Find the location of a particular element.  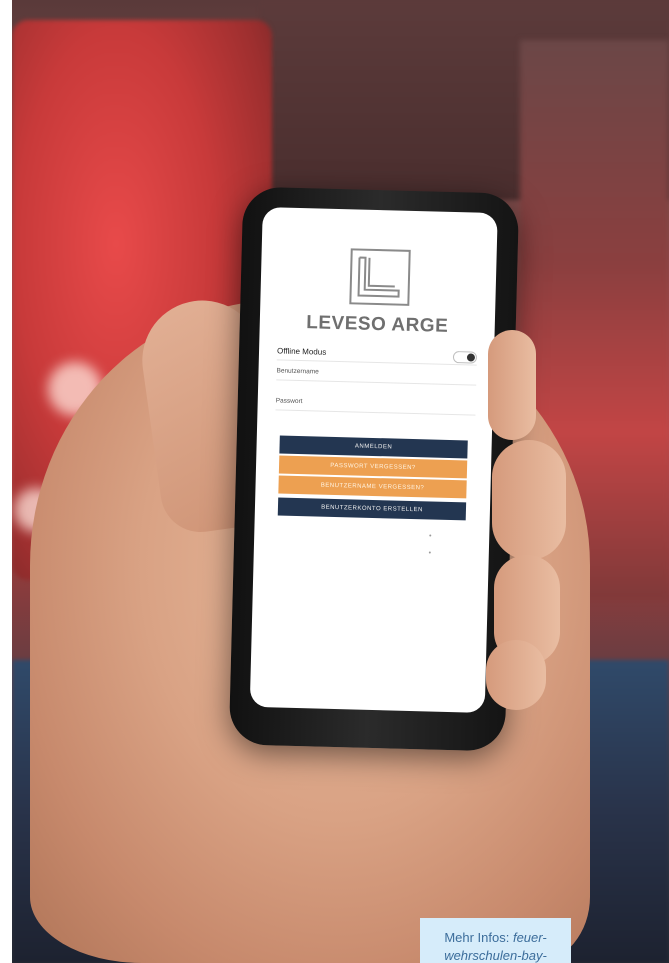

offline-mode-toggle is located at coordinates (465, 357).